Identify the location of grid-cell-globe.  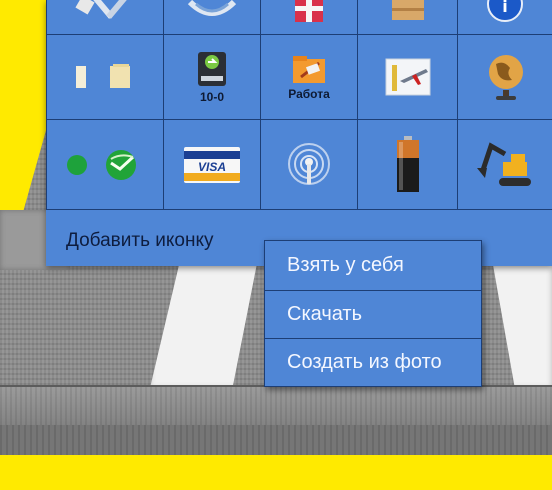
(504, 77).